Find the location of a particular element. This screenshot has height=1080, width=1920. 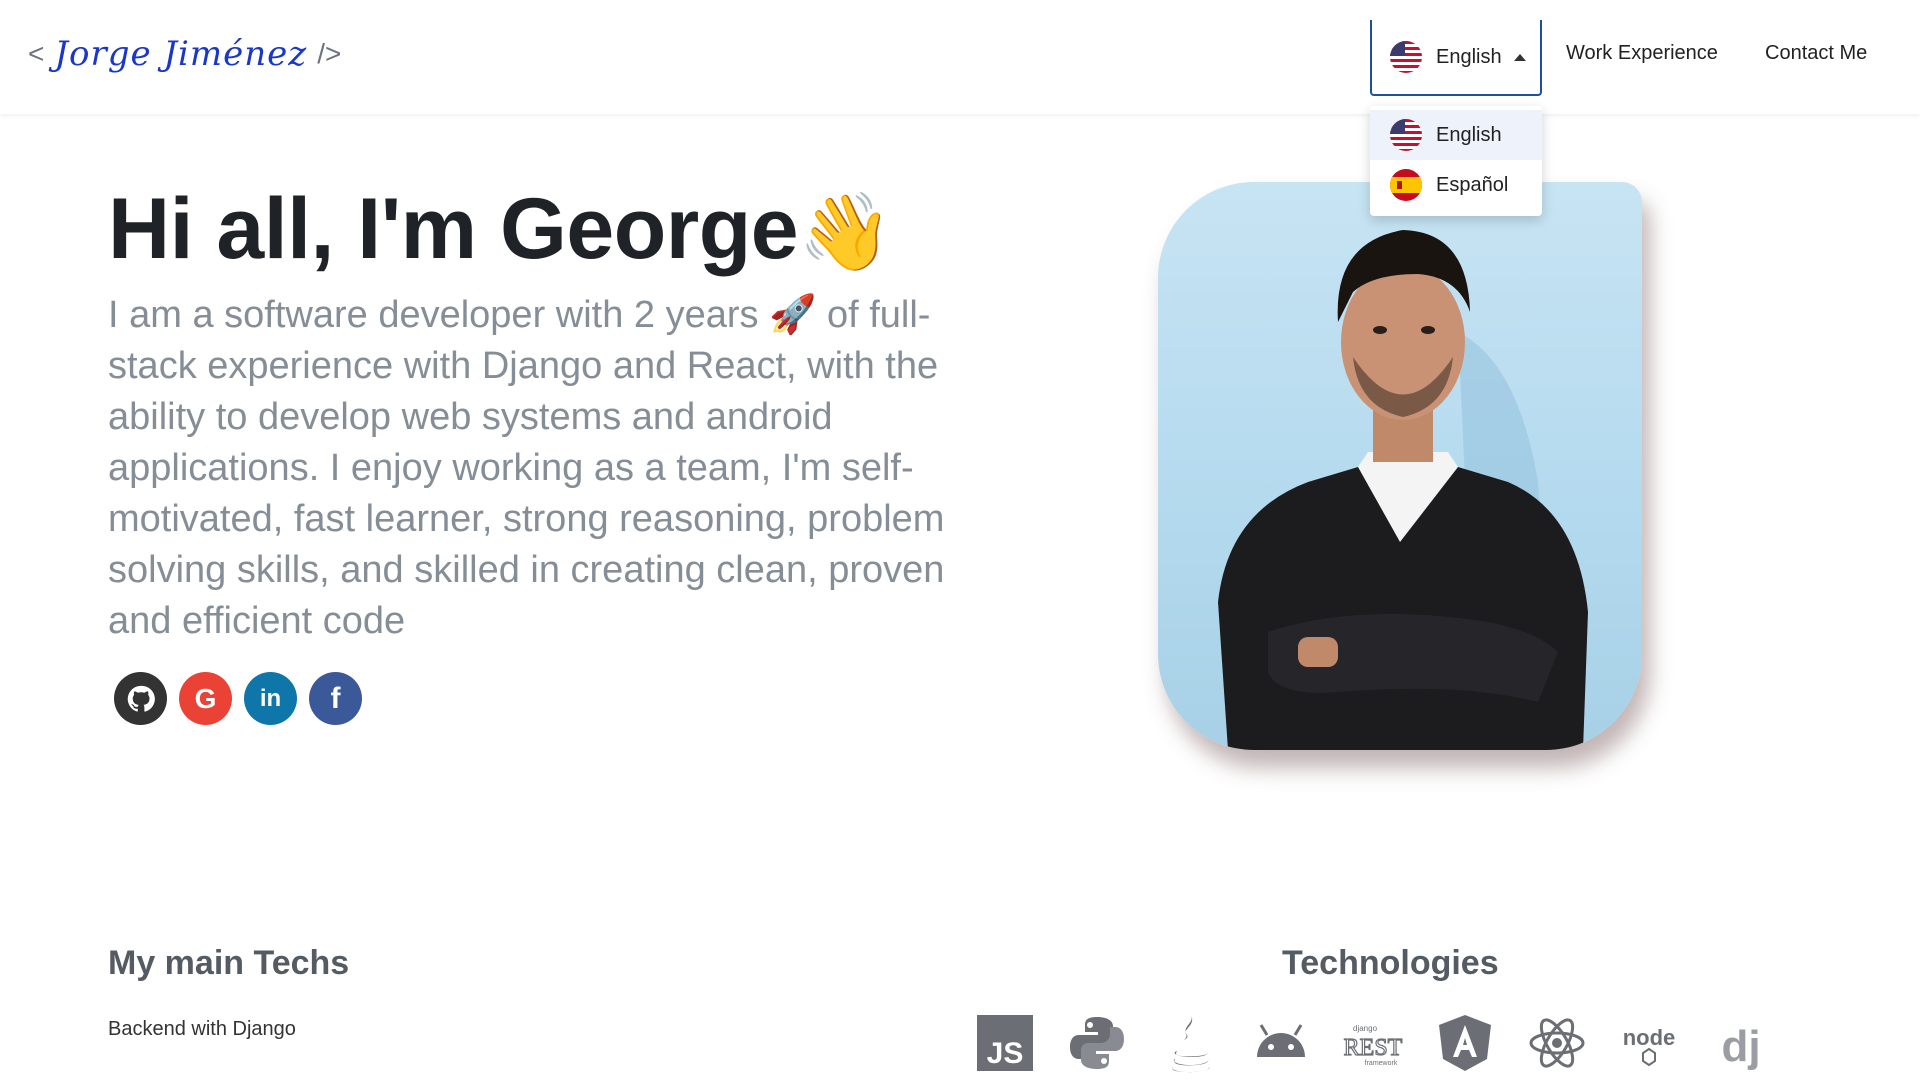

svg-text: REST is located at coordinates (1373, 1048).